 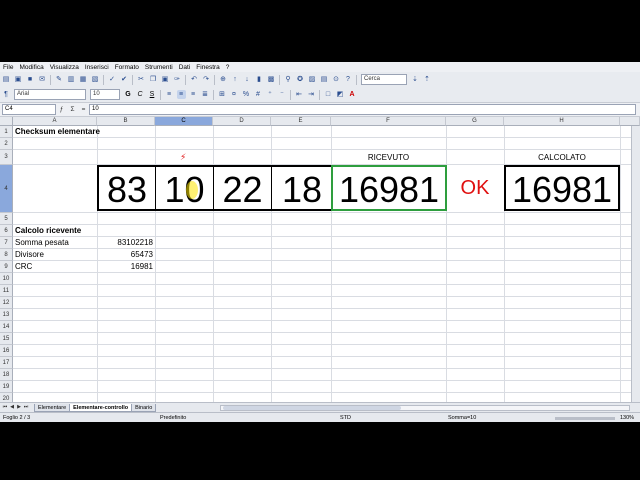 I want to click on last-sheet-icon: ⏭, so click(x=26, y=407).